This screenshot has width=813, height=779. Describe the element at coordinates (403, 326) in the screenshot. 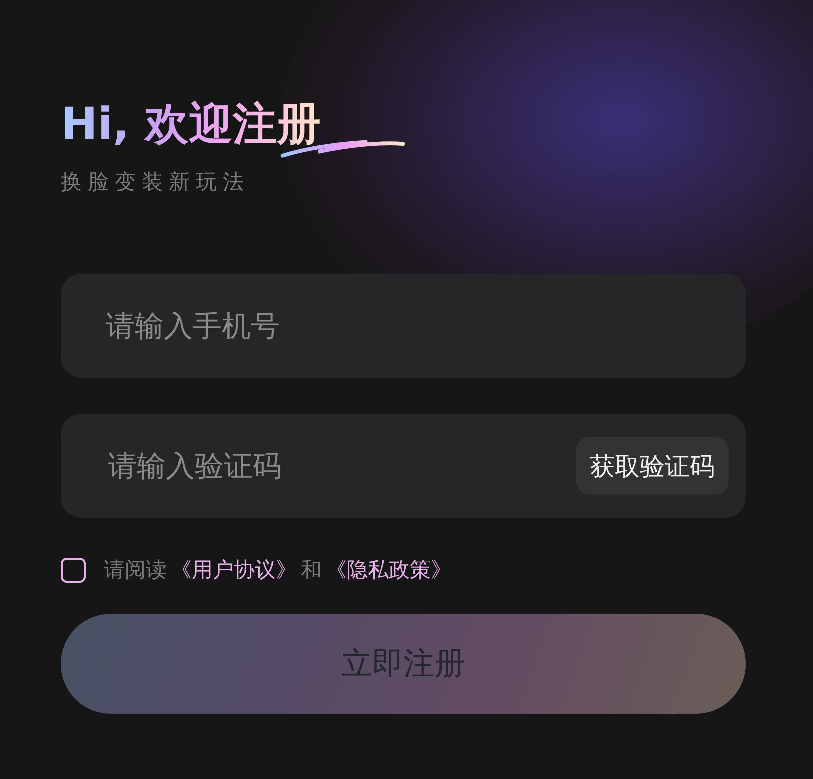

I see `phone-input-field: 请输入手机号` at that location.